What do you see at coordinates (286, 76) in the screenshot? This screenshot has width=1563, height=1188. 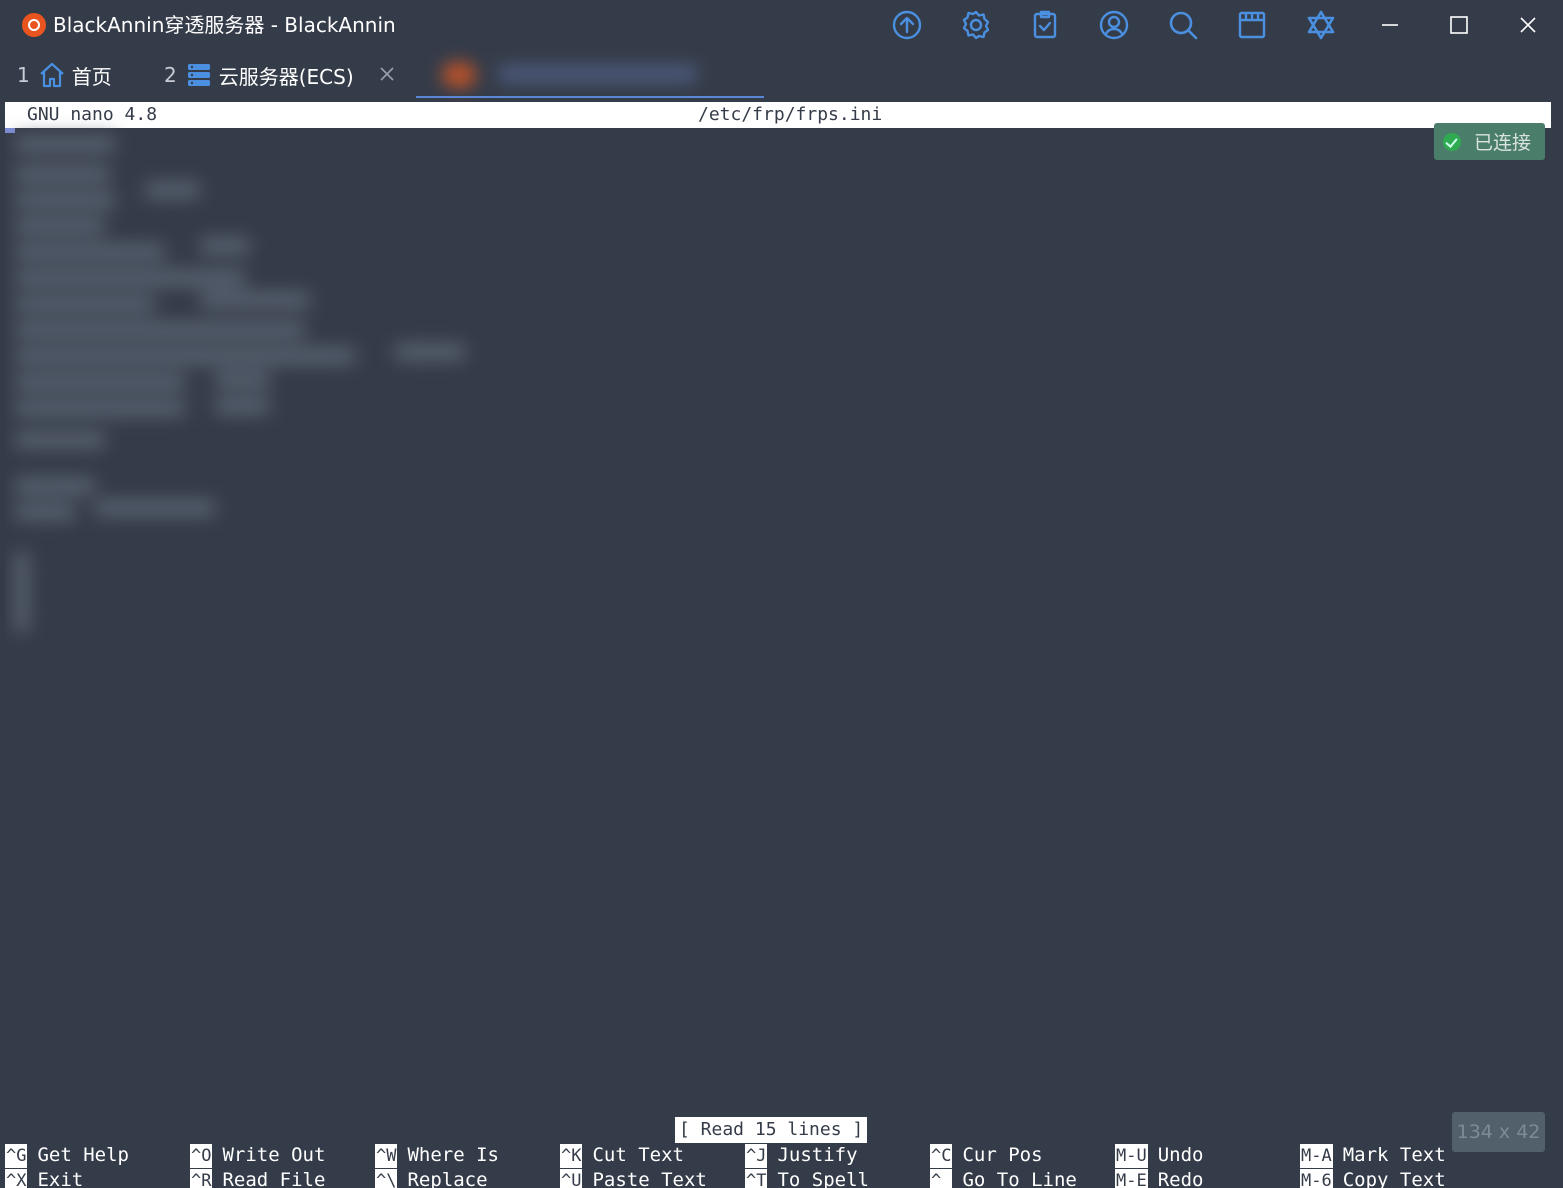 I see `tab-label: 云服务器(ECS)` at bounding box center [286, 76].